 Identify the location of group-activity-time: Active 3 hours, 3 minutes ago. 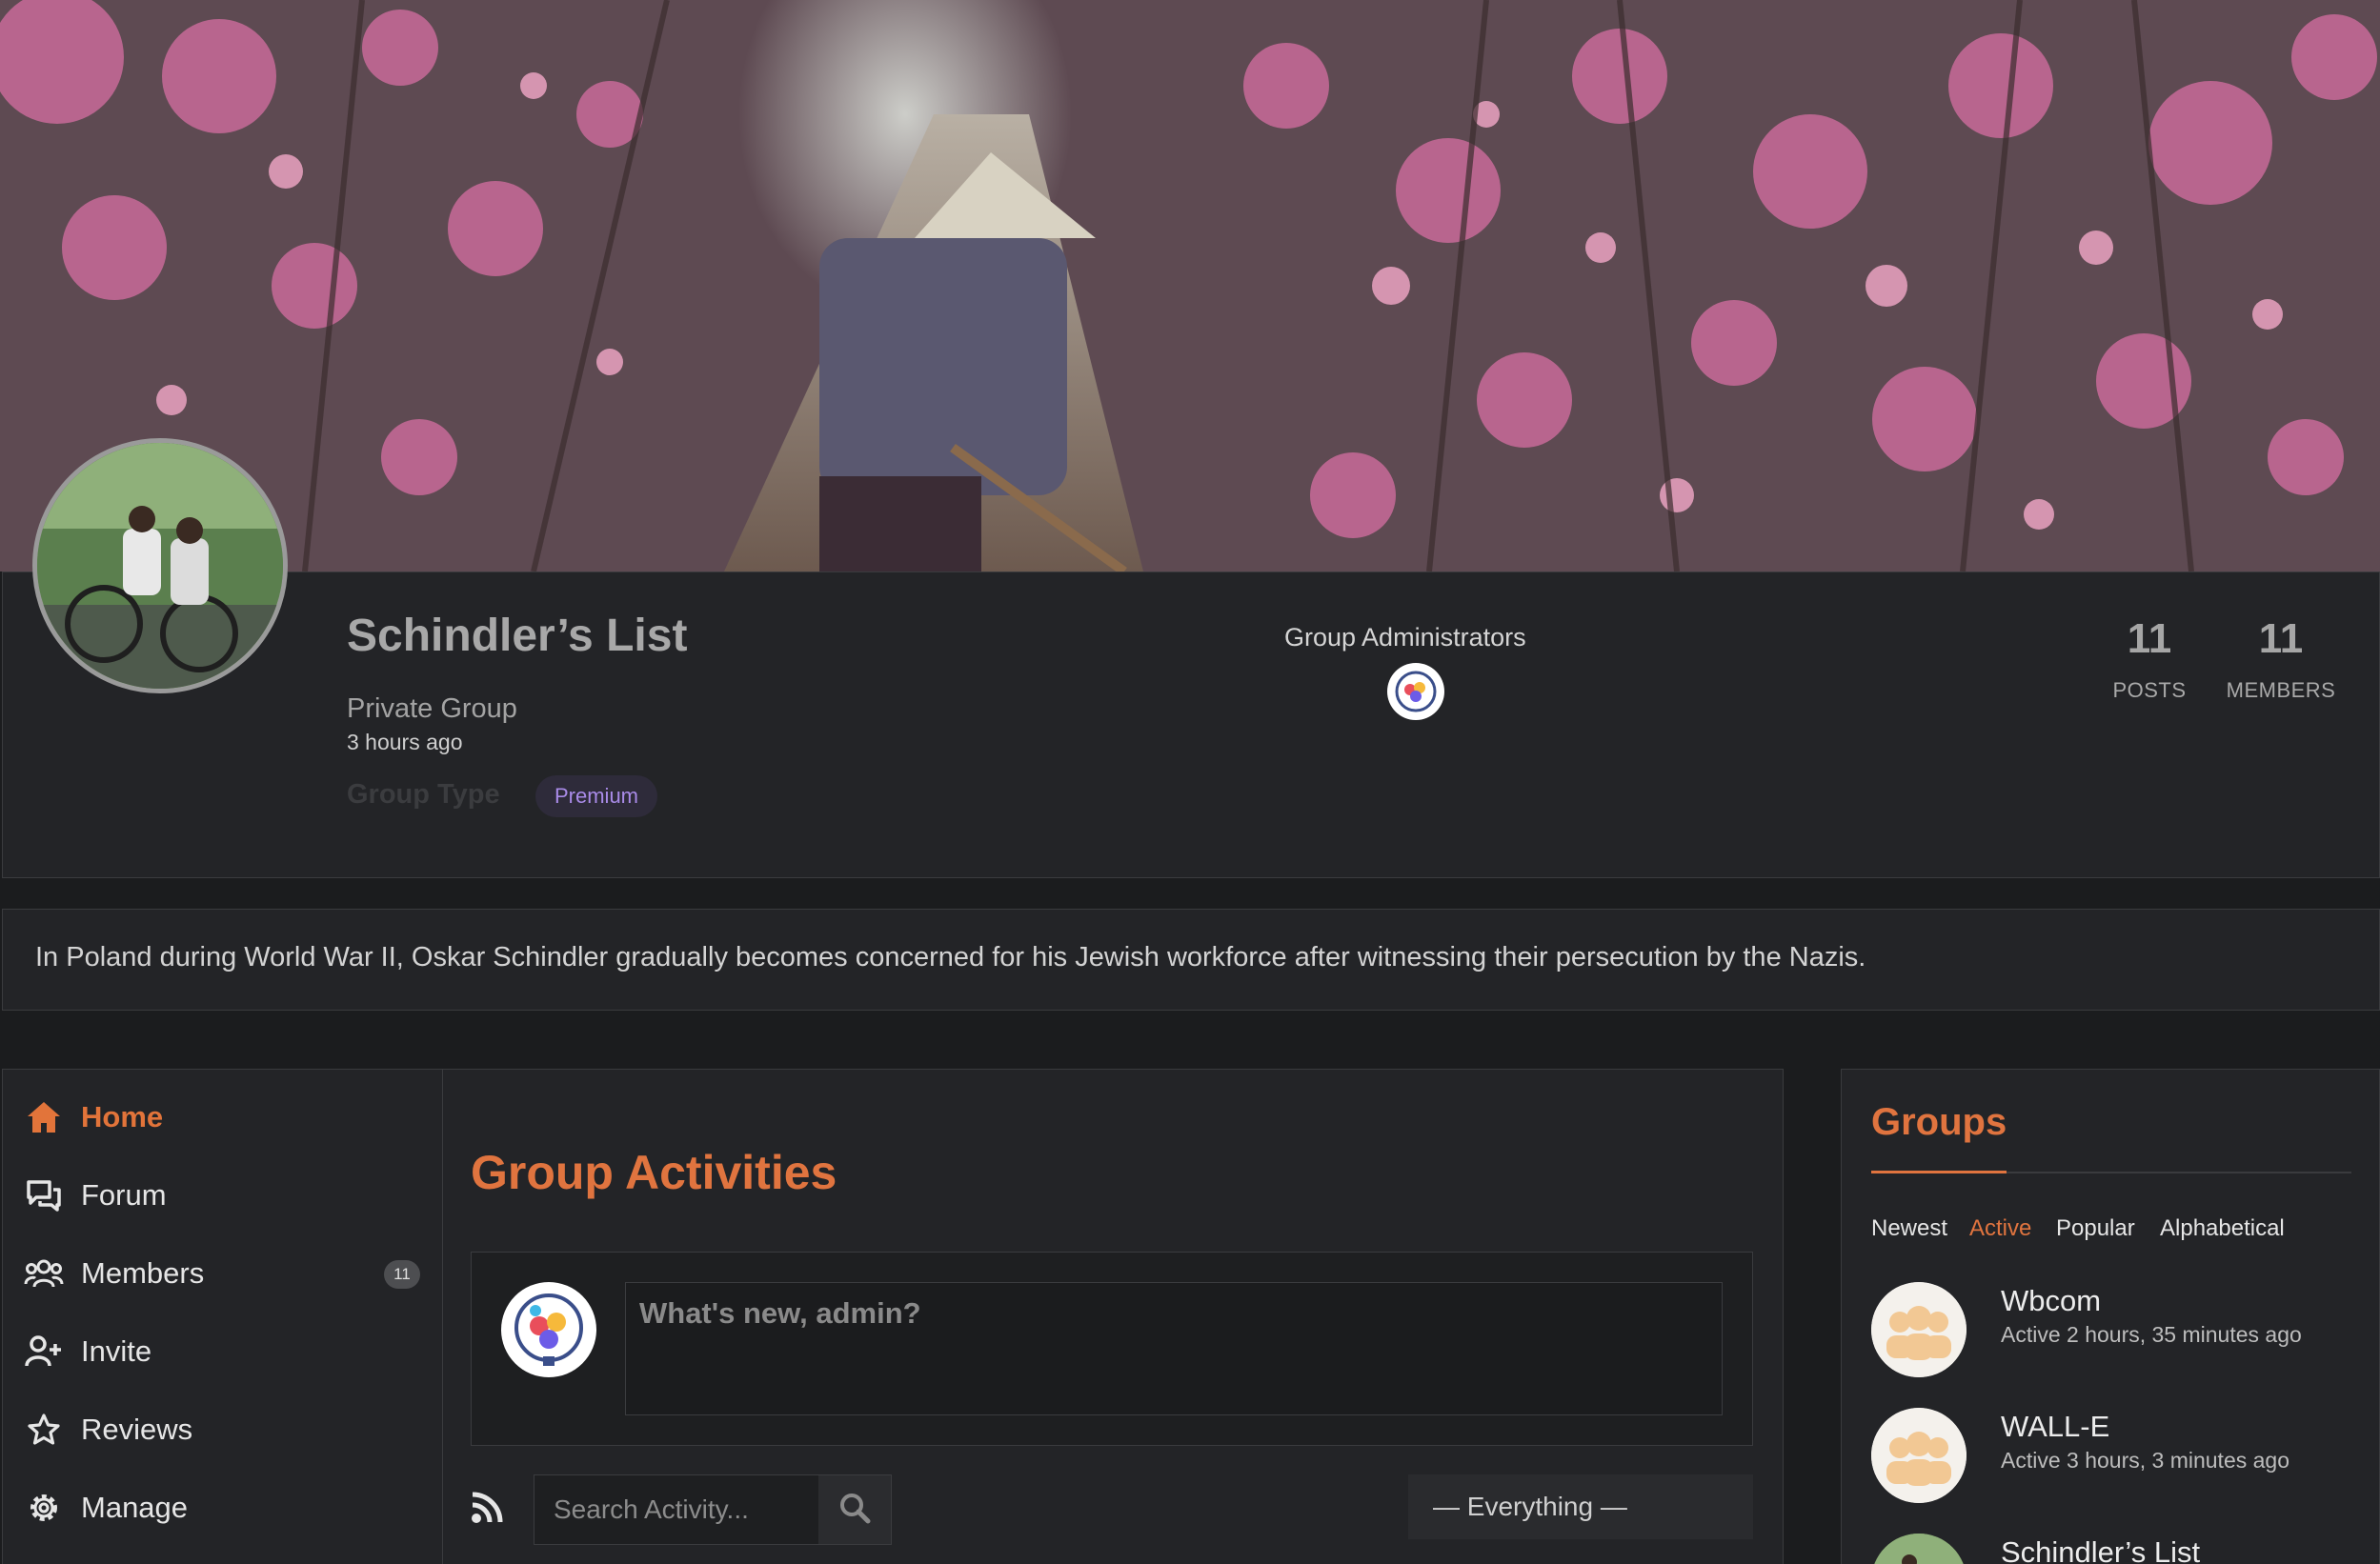
(2145, 1461).